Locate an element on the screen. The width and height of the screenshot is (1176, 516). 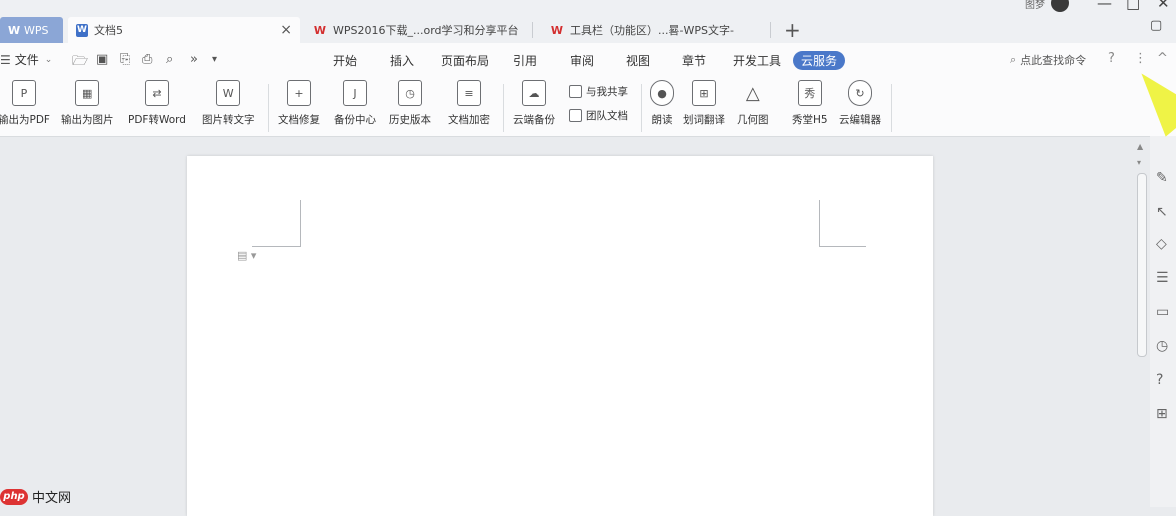
tool-label: 历史版本 is located at coordinates (410, 120).